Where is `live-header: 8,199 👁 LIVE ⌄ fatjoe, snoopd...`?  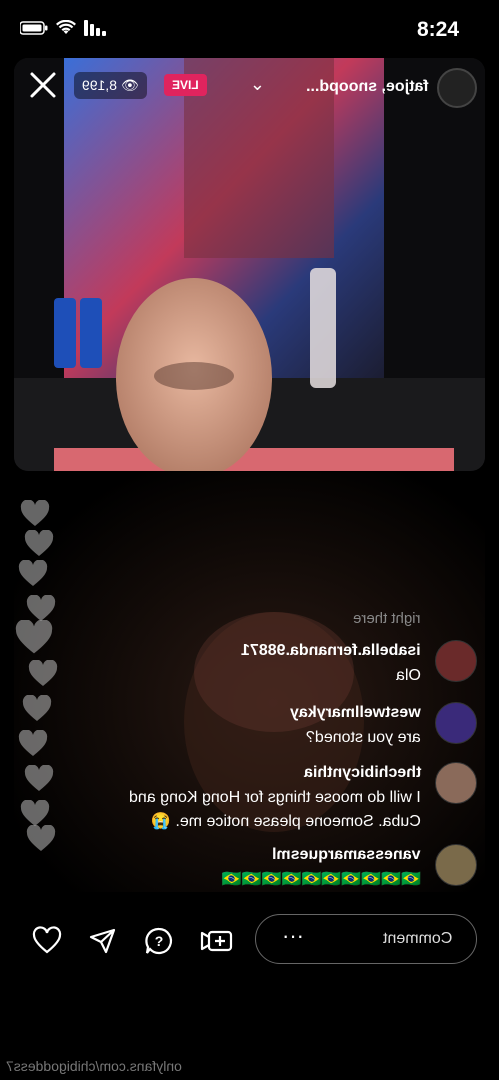 live-header: 8,199 👁 LIVE ⌄ fatjoe, snoopd... is located at coordinates (249, 88).